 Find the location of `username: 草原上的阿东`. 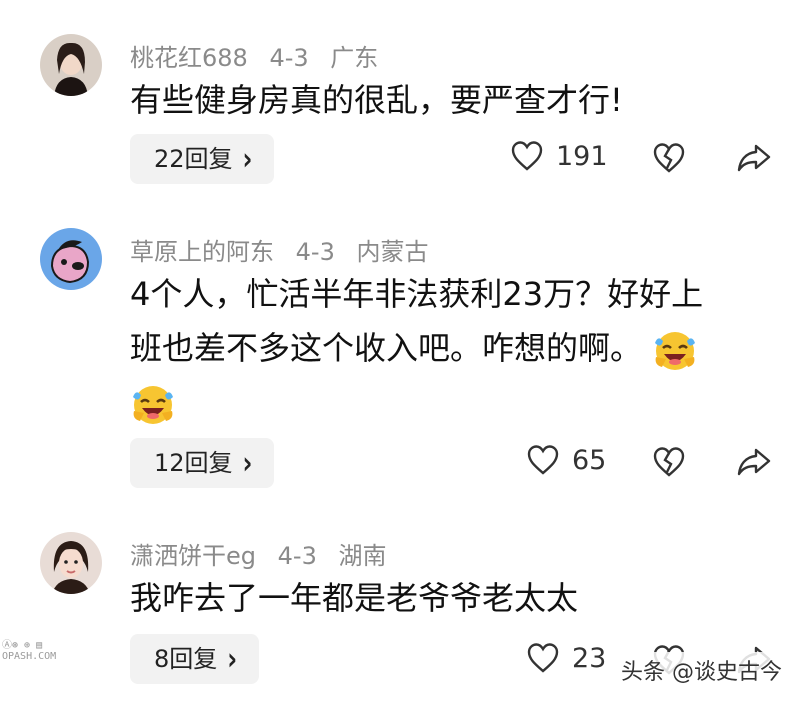

username: 草原上的阿东 is located at coordinates (202, 252).